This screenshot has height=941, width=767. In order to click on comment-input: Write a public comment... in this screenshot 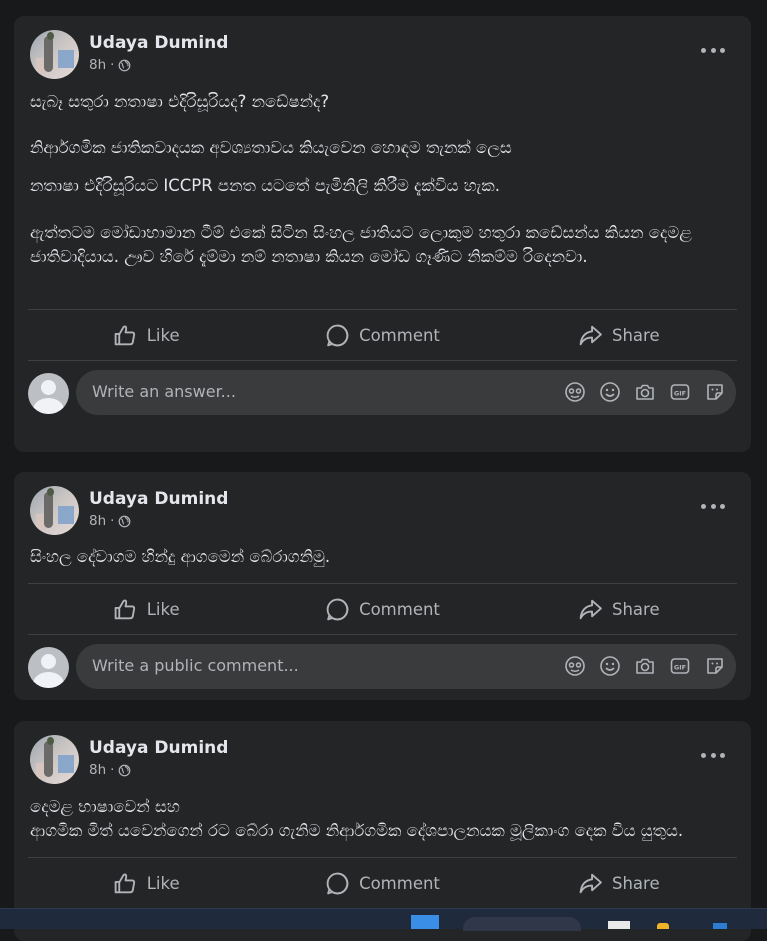, I will do `click(406, 666)`.